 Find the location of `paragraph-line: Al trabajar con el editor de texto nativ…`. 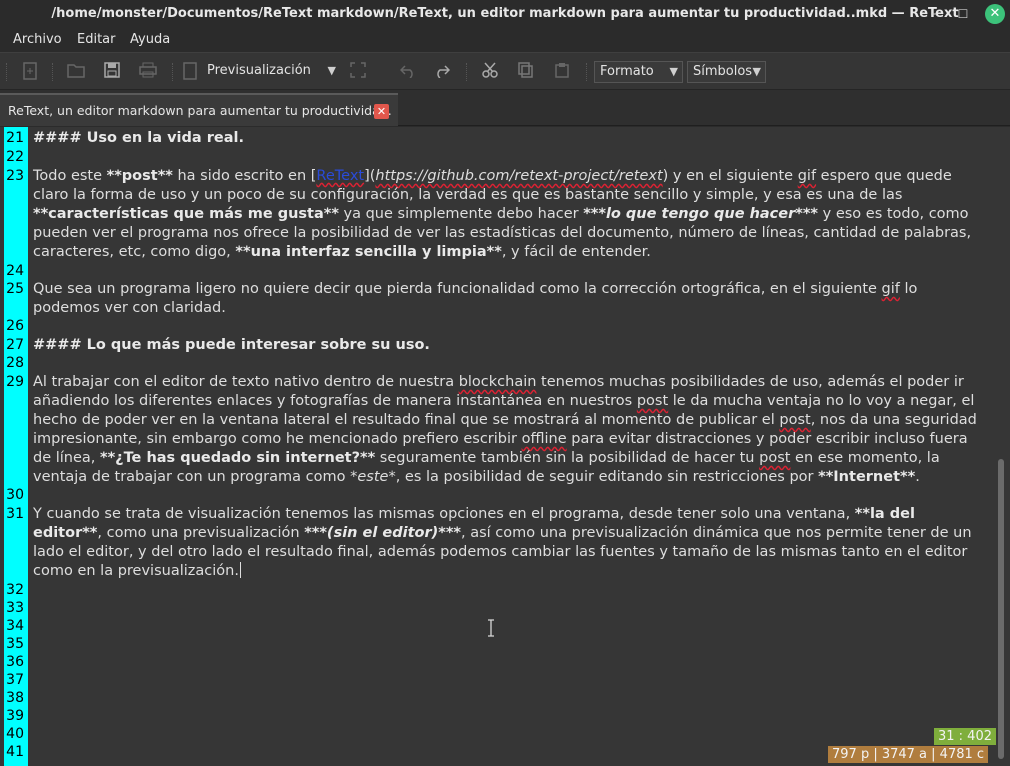

paragraph-line: Al trabajar con el editor de texto nativ… is located at coordinates (498, 382).